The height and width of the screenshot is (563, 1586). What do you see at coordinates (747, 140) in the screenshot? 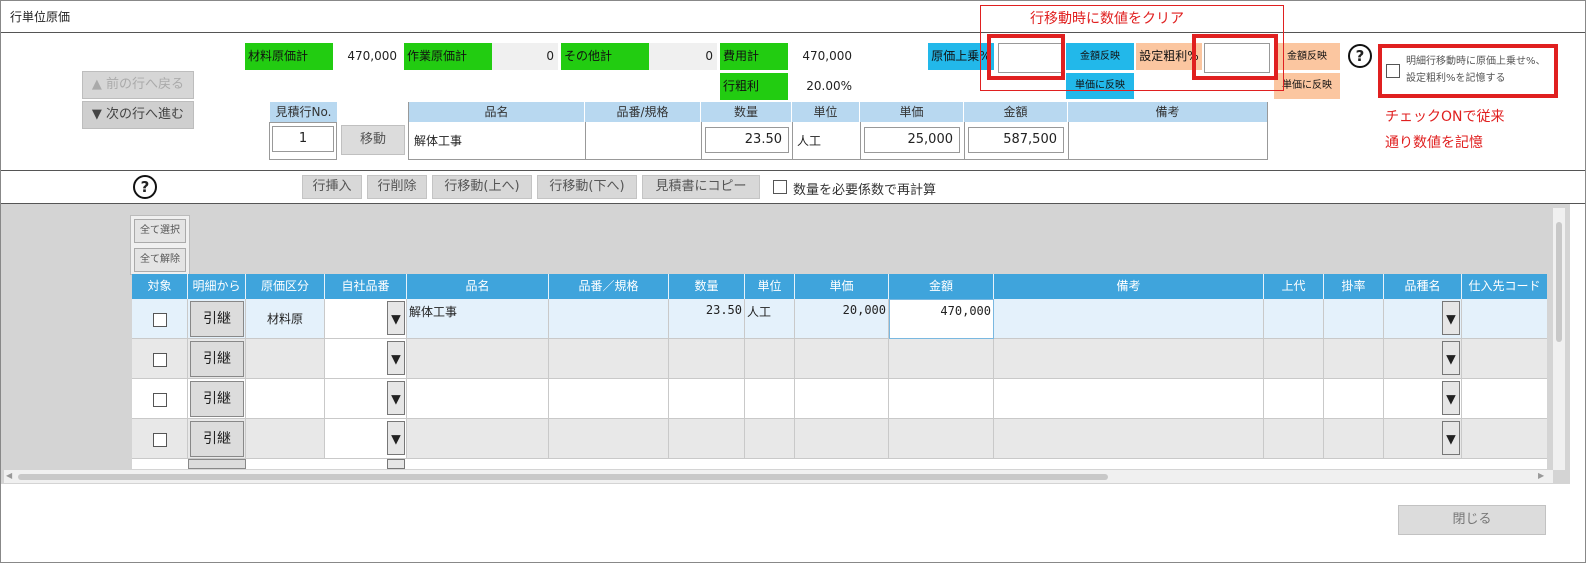
I see `estimate-qty-input: 23.50` at bounding box center [747, 140].